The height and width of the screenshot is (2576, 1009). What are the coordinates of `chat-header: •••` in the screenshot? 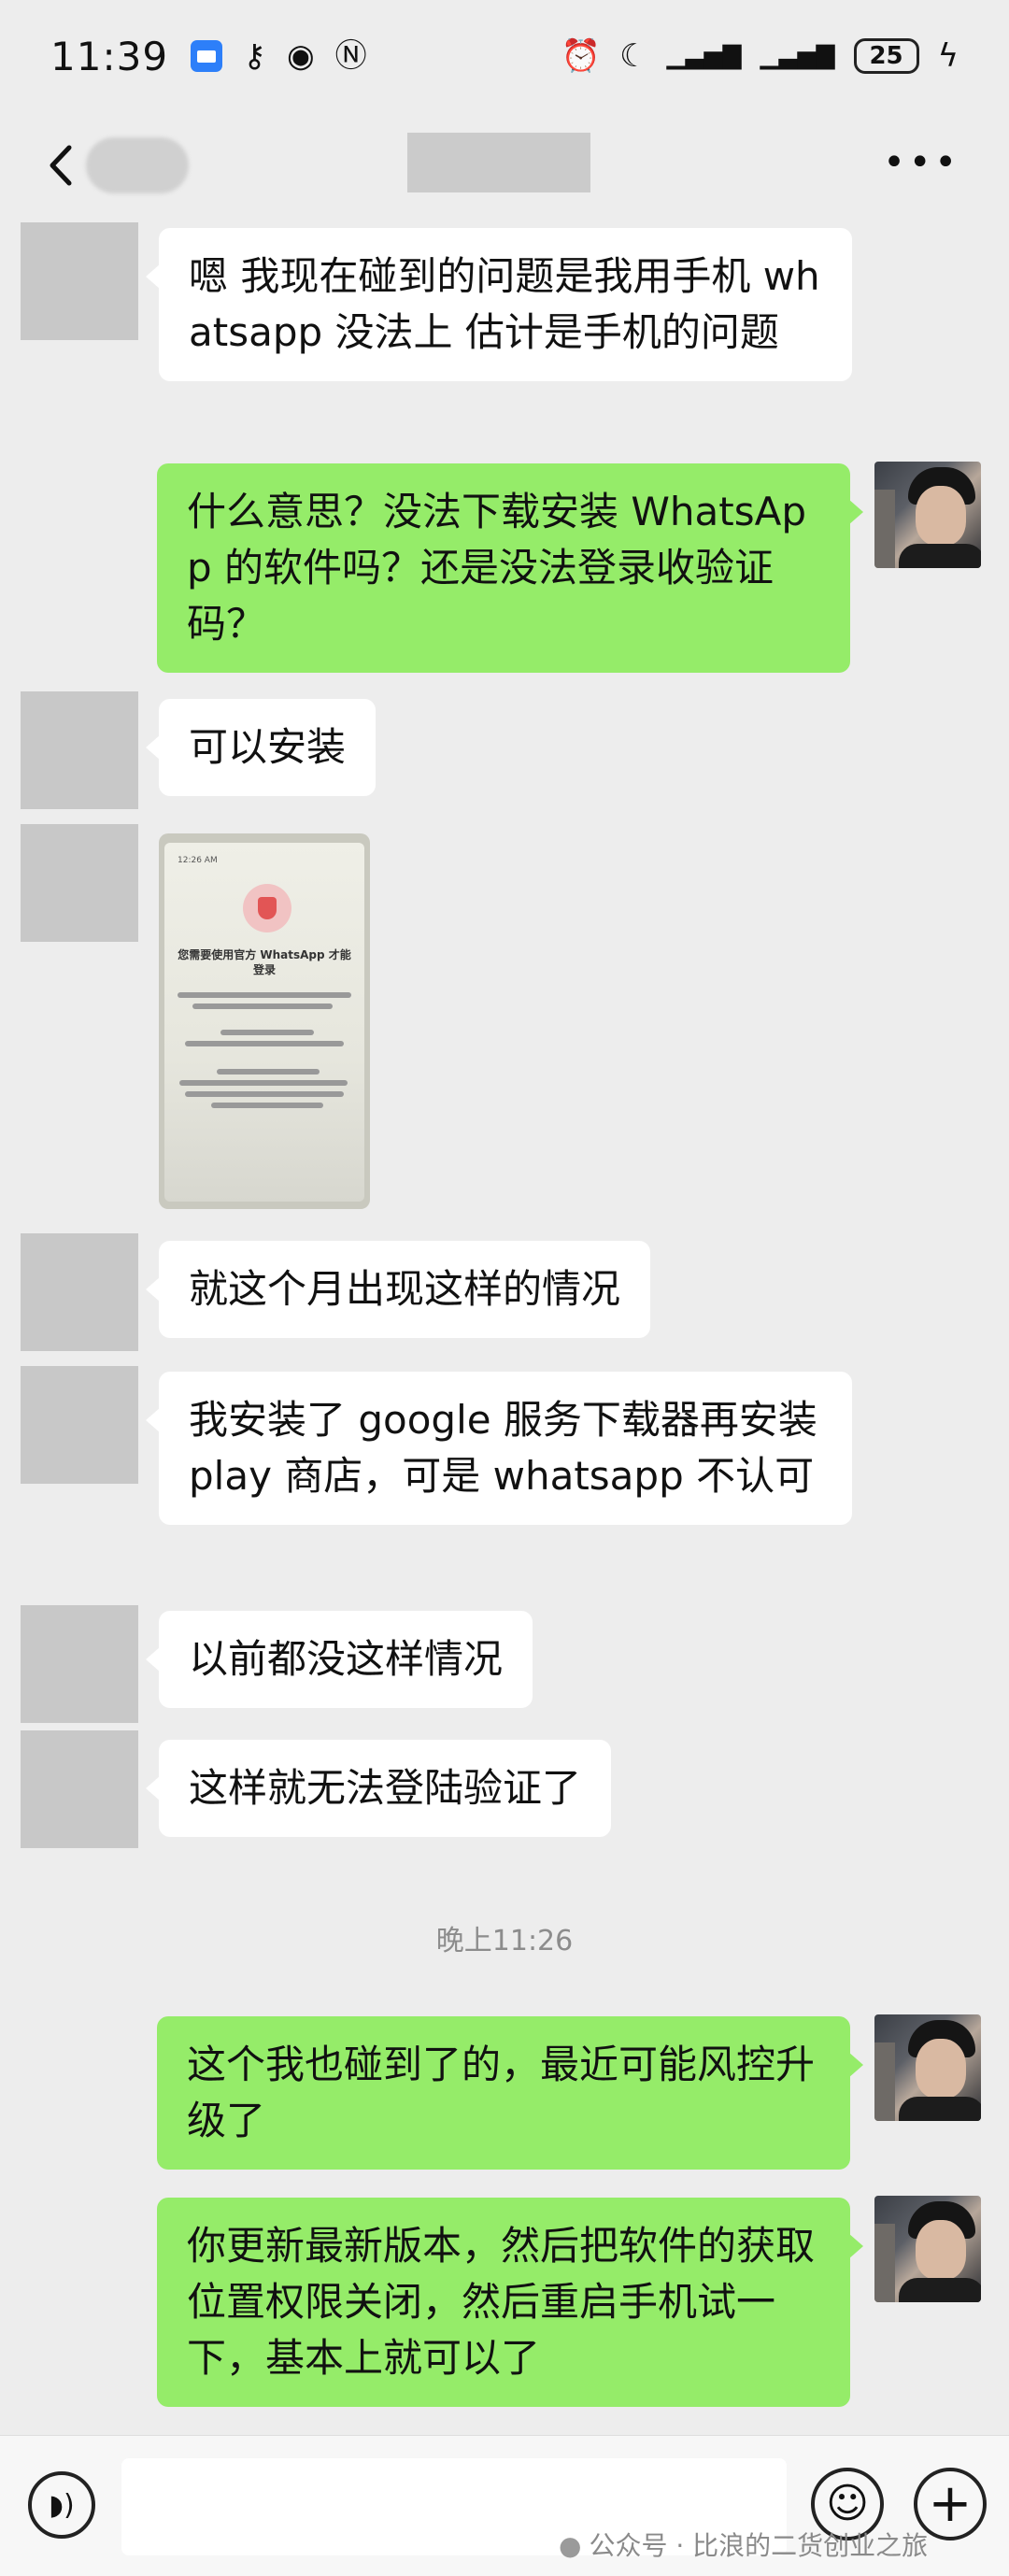 It's located at (504, 166).